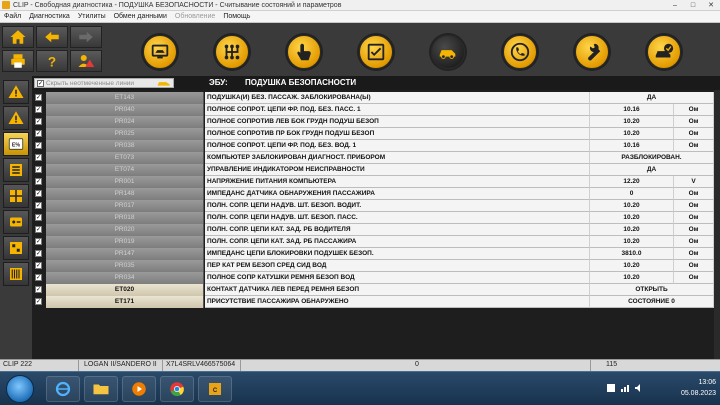 The image size is (720, 405). What do you see at coordinates (16, 222) in the screenshot?
I see `sidebar-tests-button` at bounding box center [16, 222].